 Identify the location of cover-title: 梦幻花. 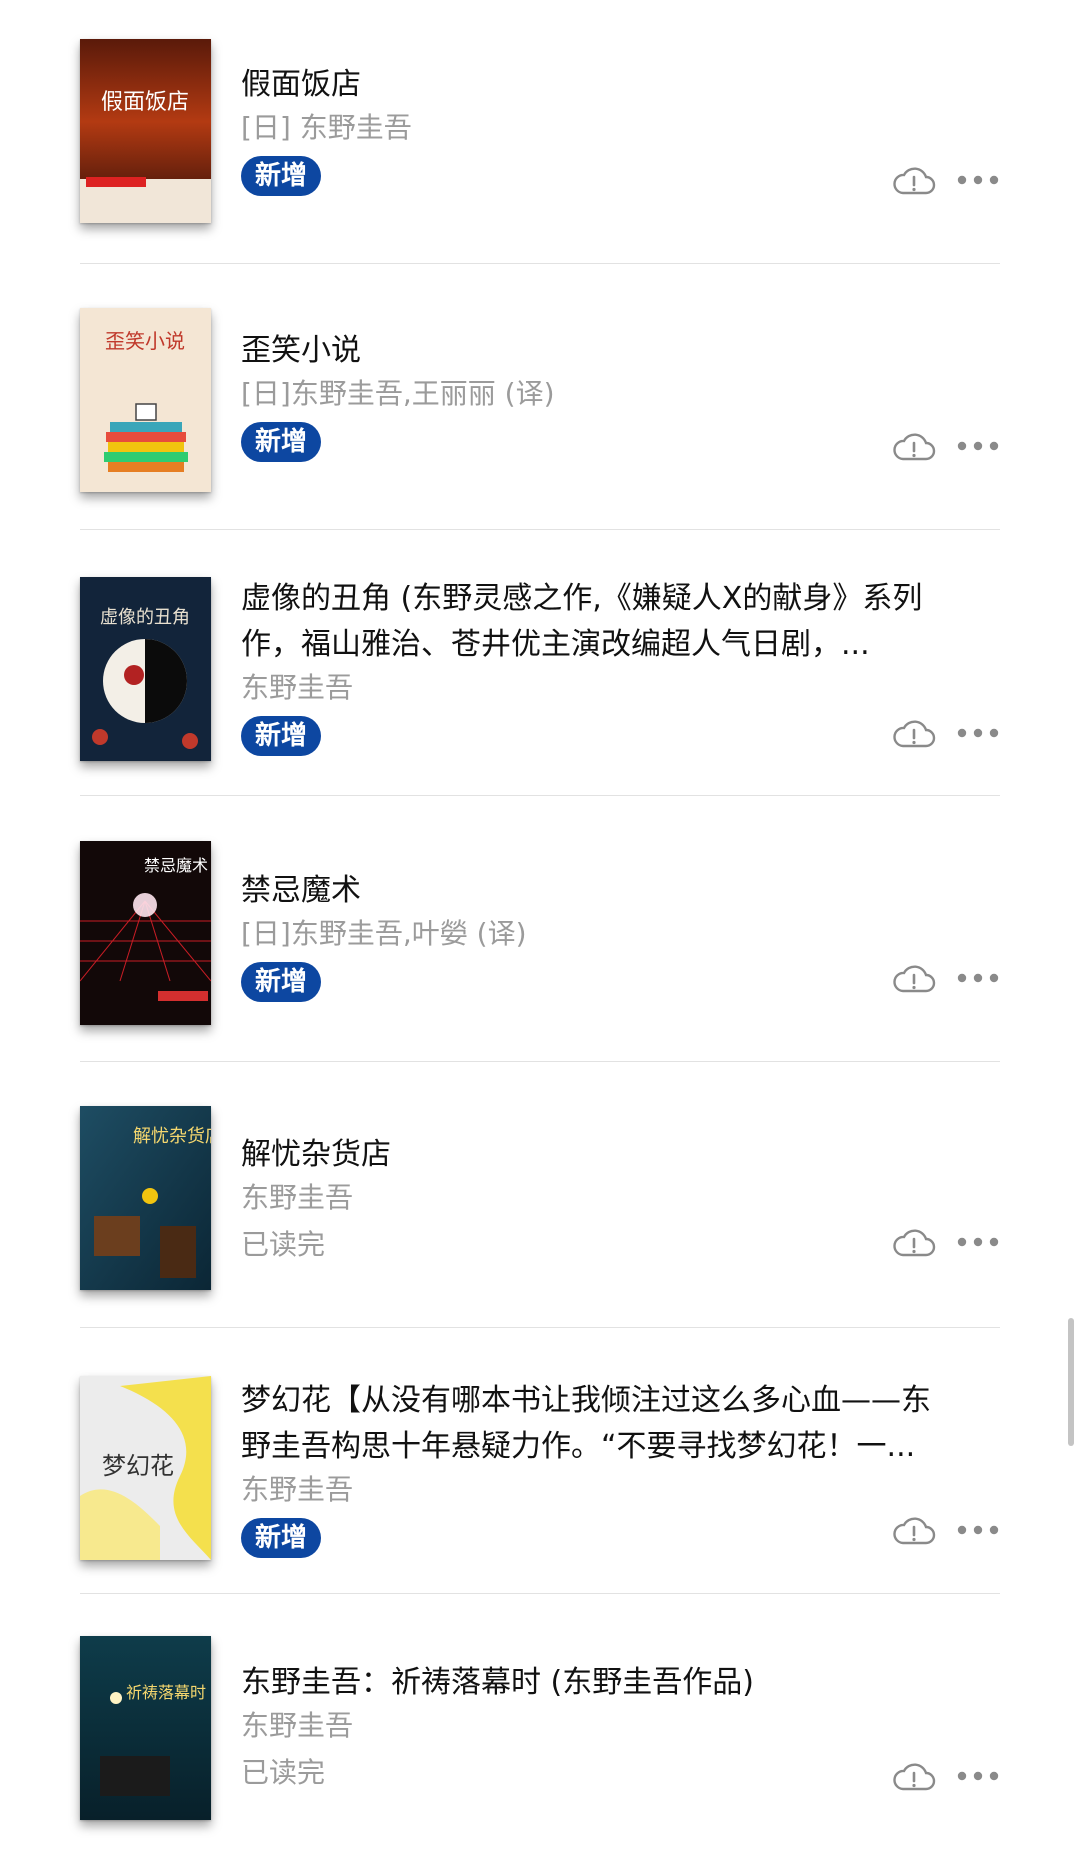
(138, 1466).